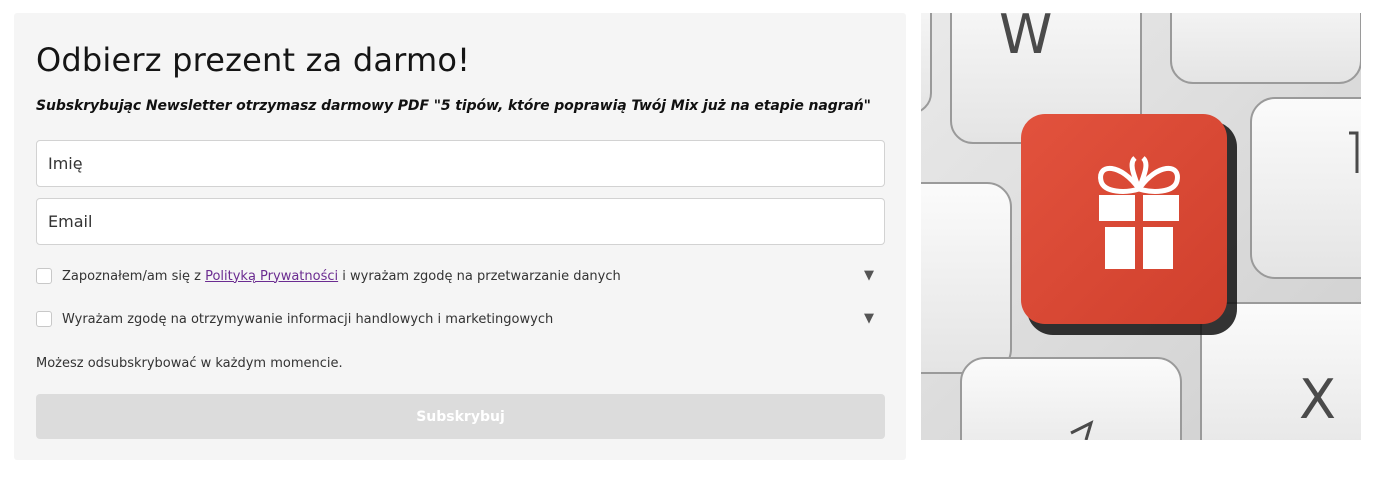 Image resolution: width=1388 pixels, height=481 pixels. Describe the element at coordinates (460, 221) in the screenshot. I see `email-input` at that location.